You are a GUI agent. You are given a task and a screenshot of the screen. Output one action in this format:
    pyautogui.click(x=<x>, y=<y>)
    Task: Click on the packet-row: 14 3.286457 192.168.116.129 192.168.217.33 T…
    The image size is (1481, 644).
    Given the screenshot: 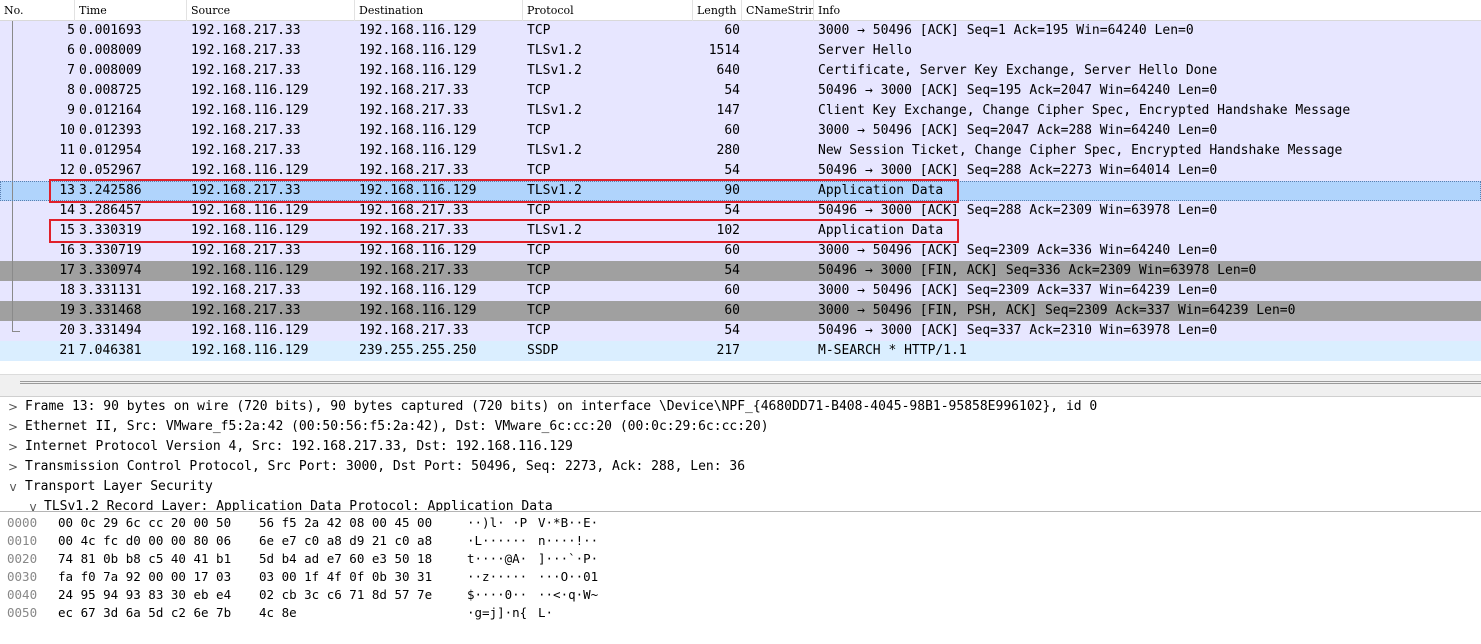 What is the action you would take?
    pyautogui.click(x=740, y=211)
    